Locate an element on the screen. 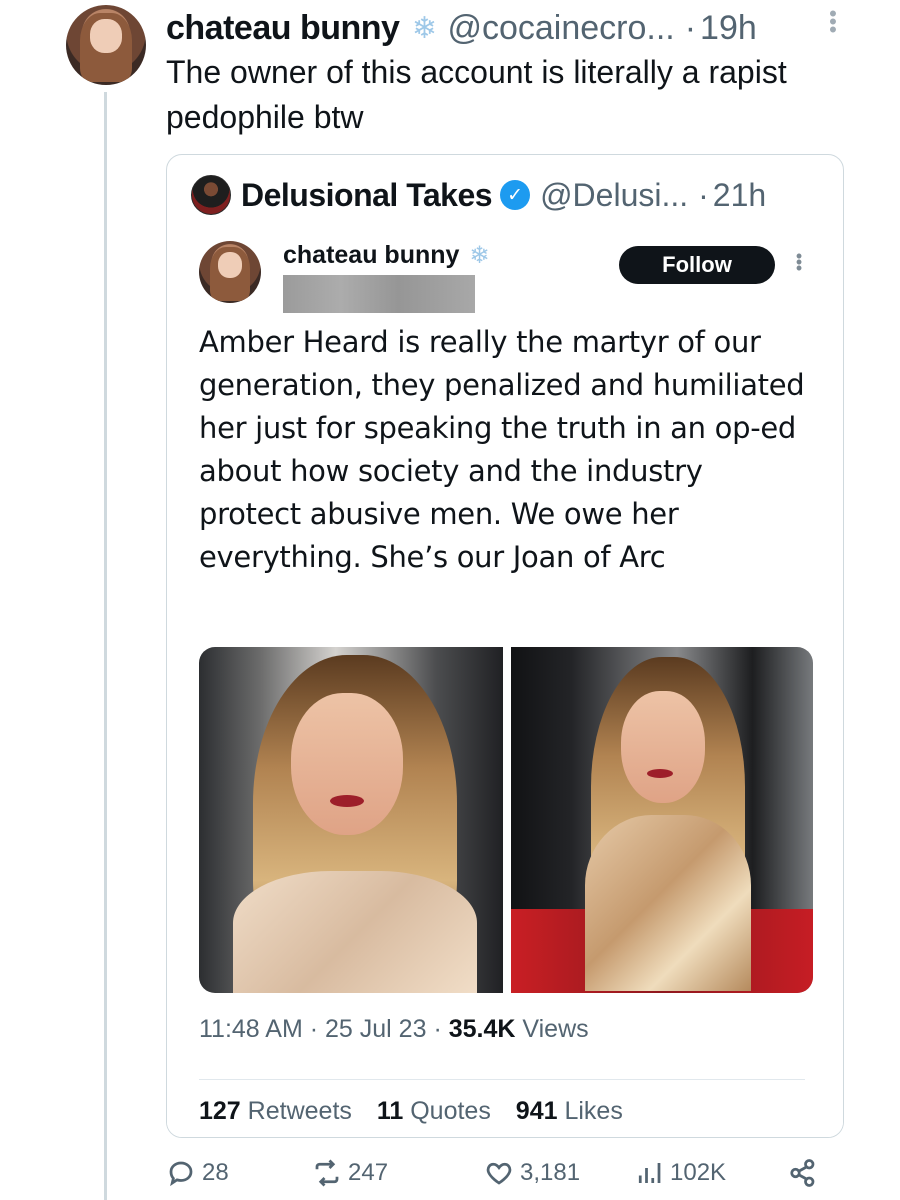  follow-button: Follow is located at coordinates (697, 265).